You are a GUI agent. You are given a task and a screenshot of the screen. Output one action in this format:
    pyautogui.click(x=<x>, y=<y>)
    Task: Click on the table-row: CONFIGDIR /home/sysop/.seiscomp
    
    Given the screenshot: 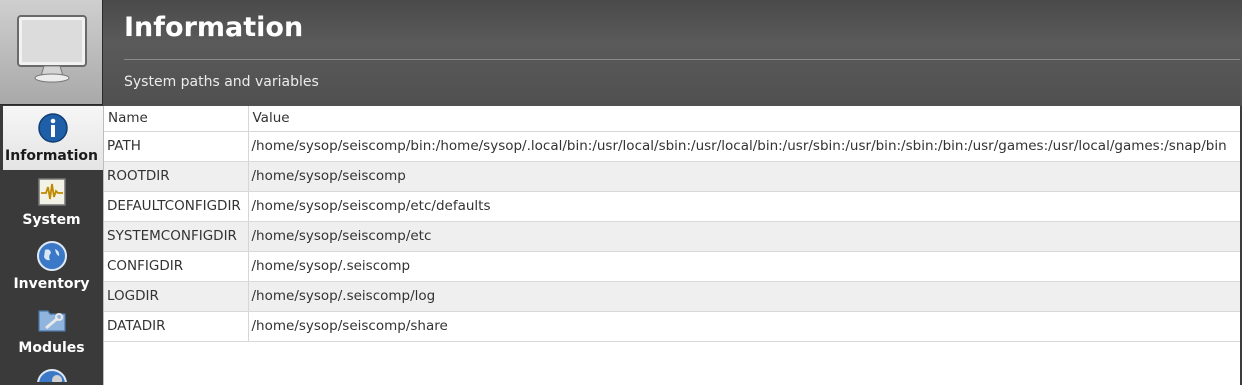 What is the action you would take?
    pyautogui.click(x=672, y=266)
    